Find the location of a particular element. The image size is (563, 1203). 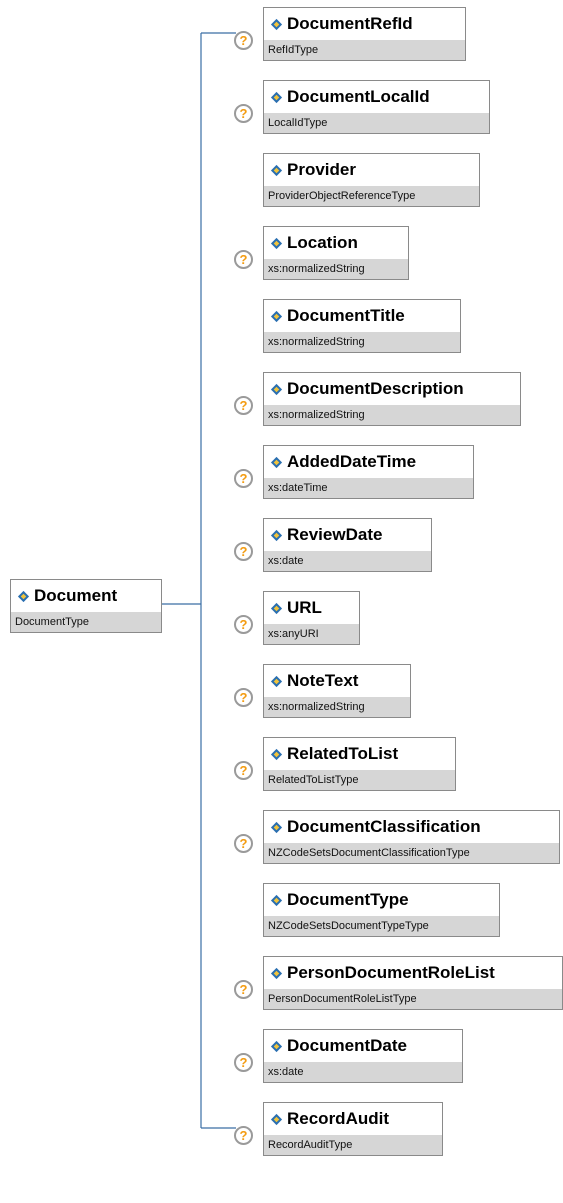

child-element-record-audit: RecordAudit RecordAuditType is located at coordinates (353, 1129).